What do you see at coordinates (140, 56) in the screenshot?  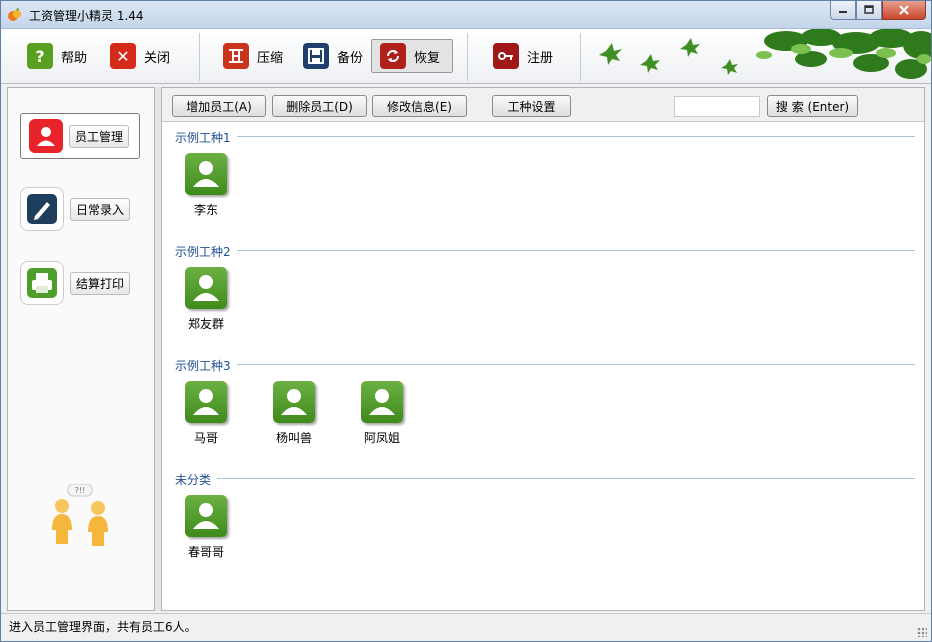 I see `close-button: ✕ 关闭` at bounding box center [140, 56].